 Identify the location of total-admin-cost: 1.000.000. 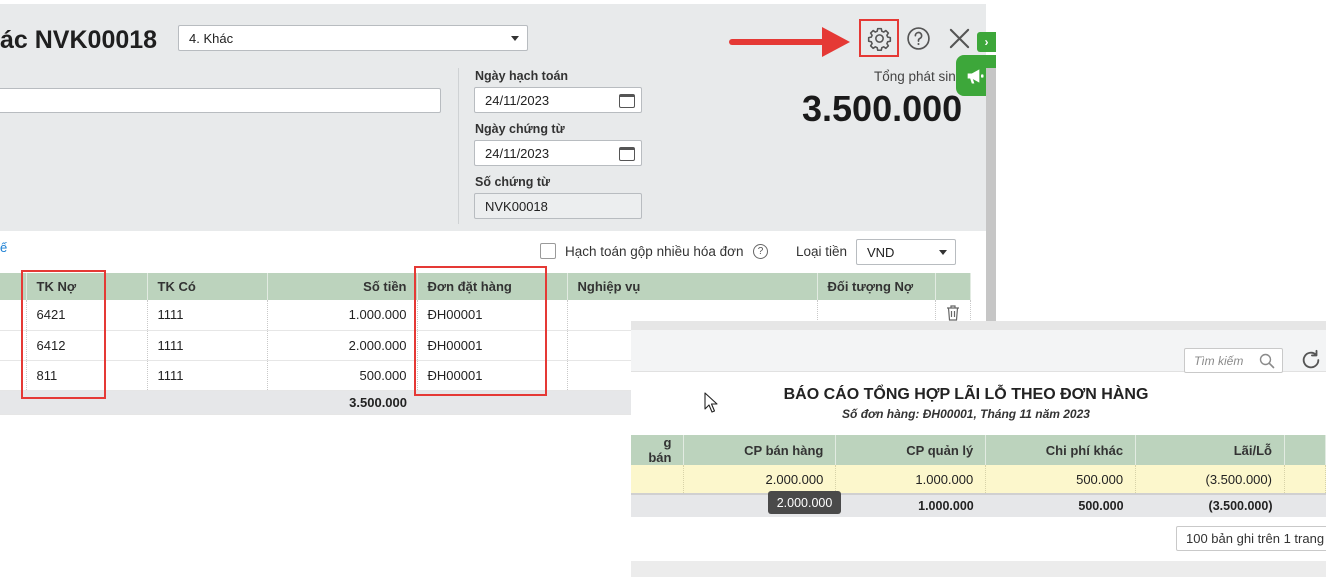
(910, 505).